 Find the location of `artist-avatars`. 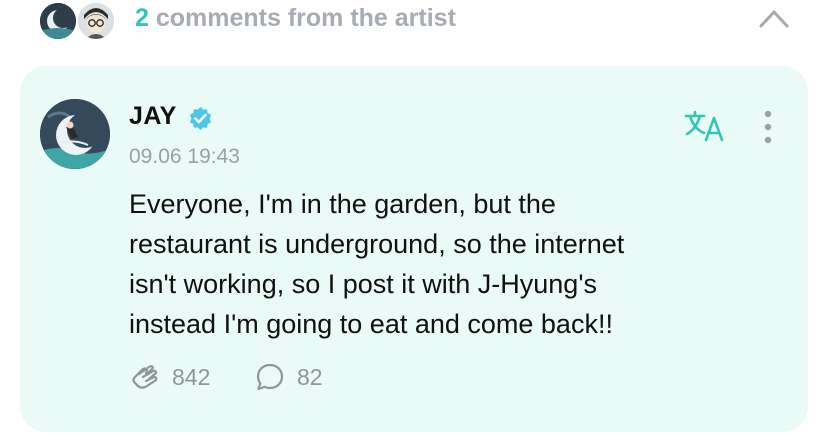

artist-avatars is located at coordinates (83, 20).